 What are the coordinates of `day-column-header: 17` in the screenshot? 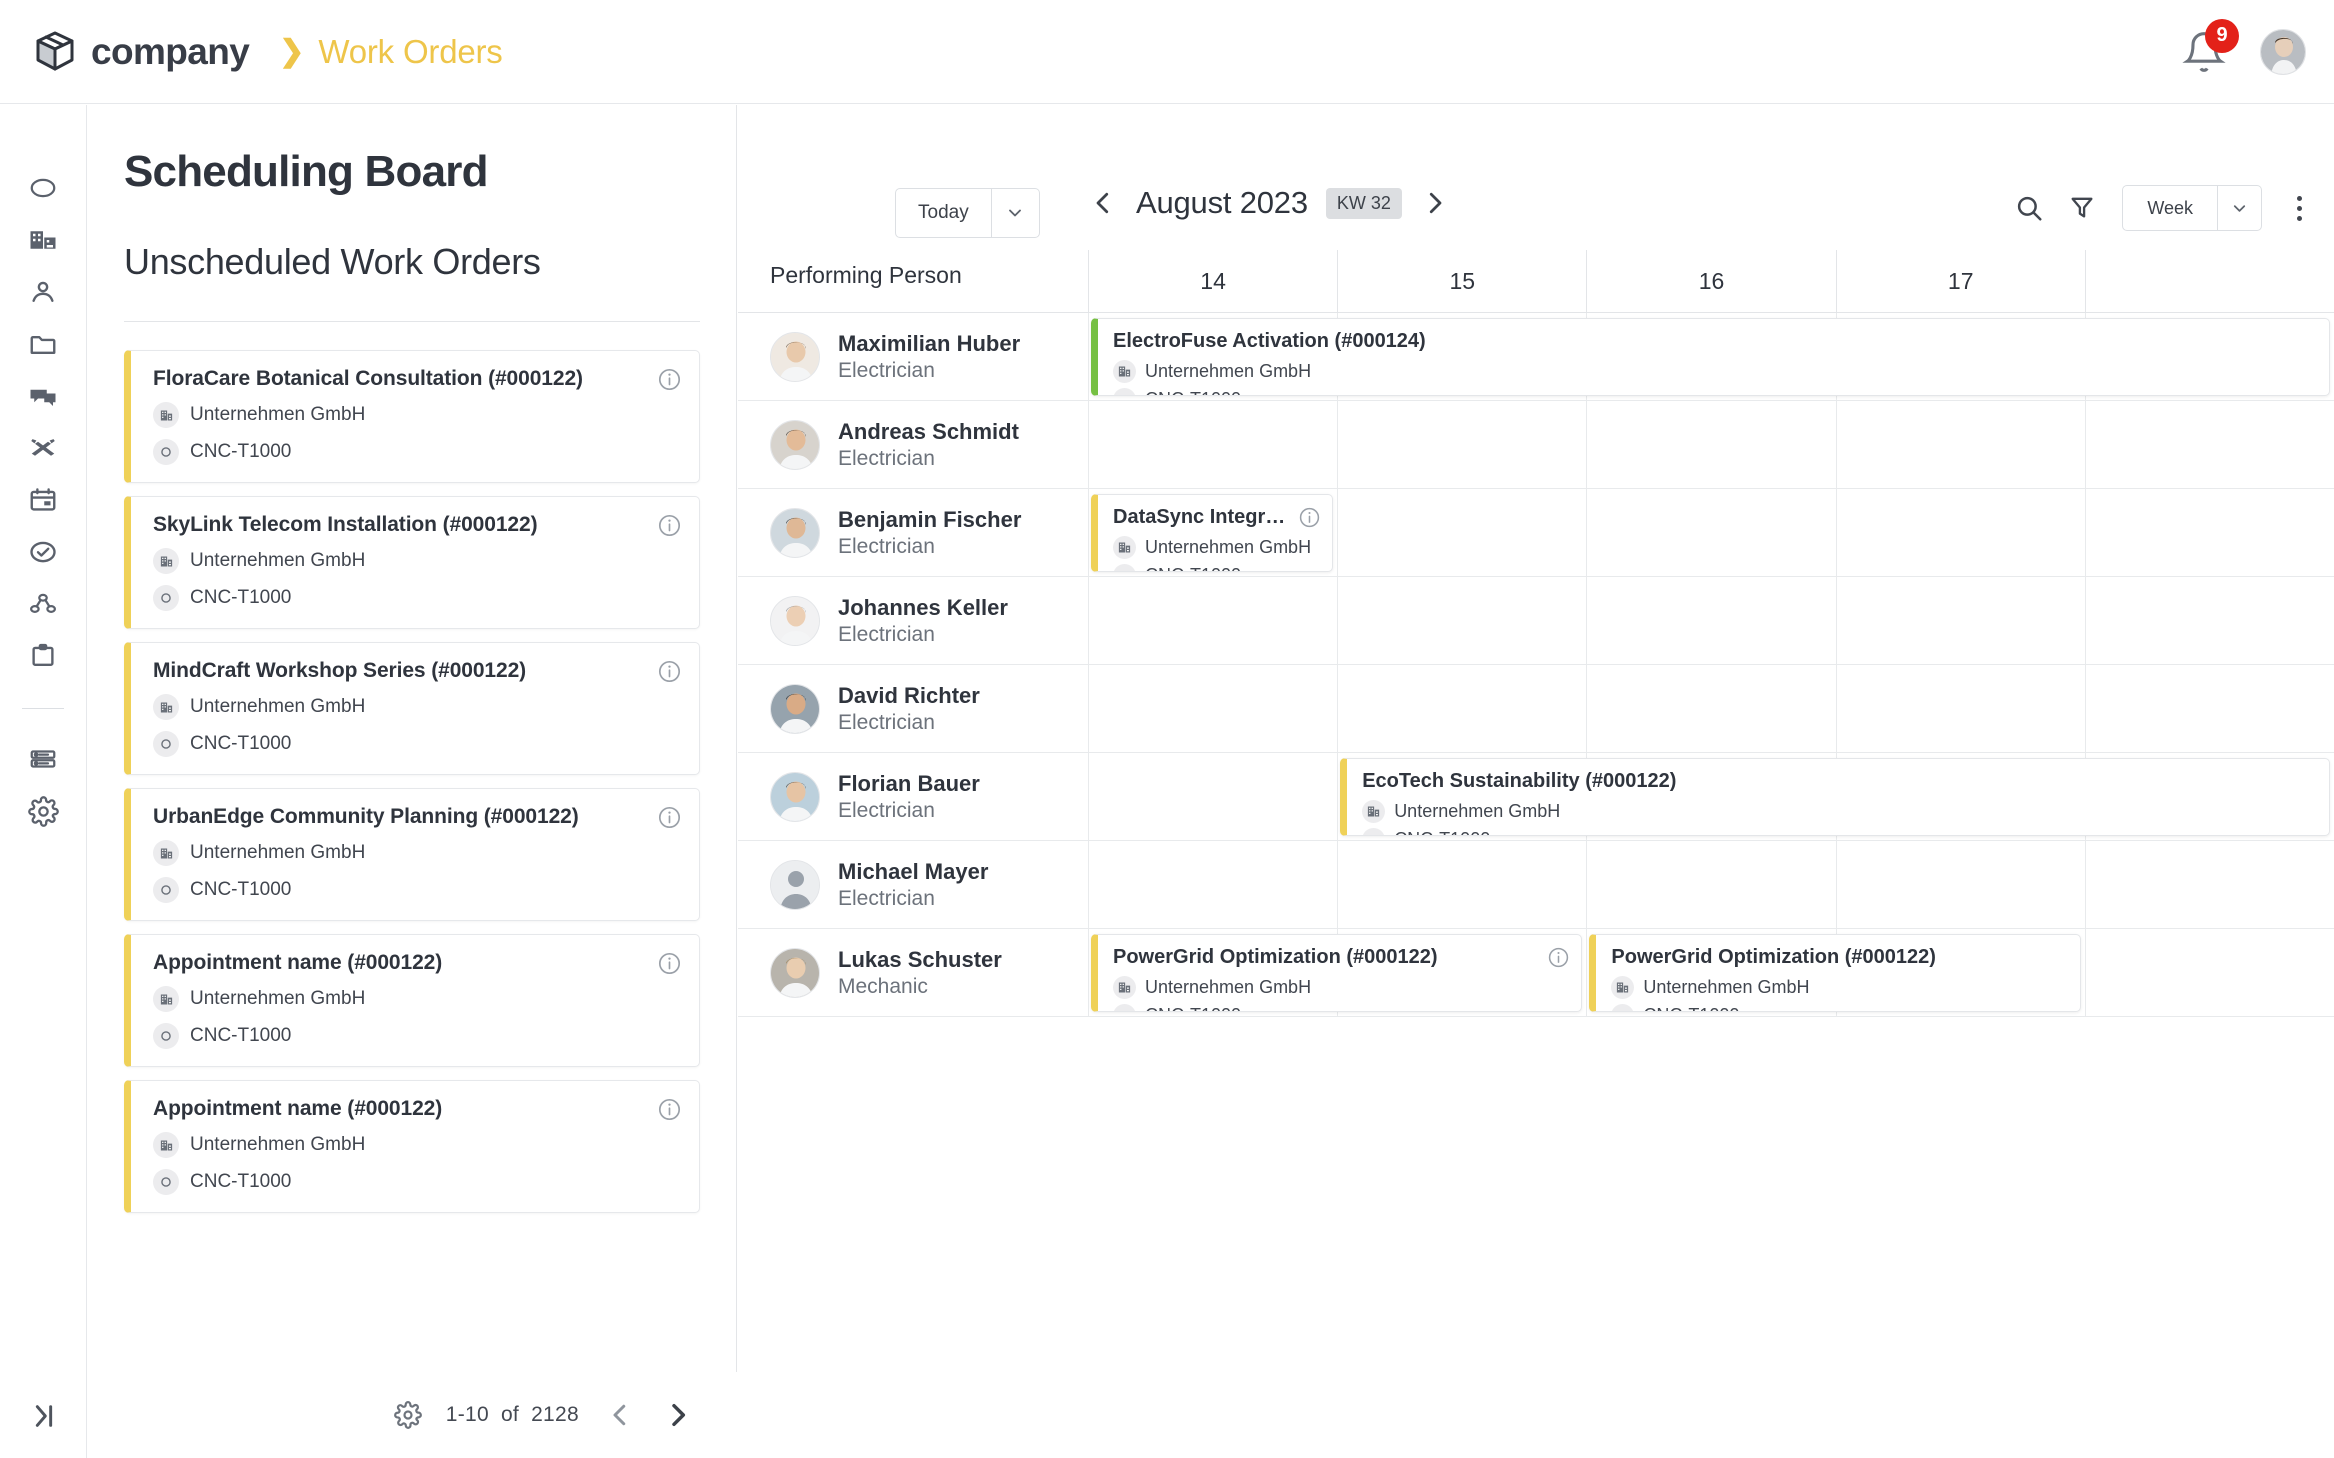 It's located at (1960, 281).